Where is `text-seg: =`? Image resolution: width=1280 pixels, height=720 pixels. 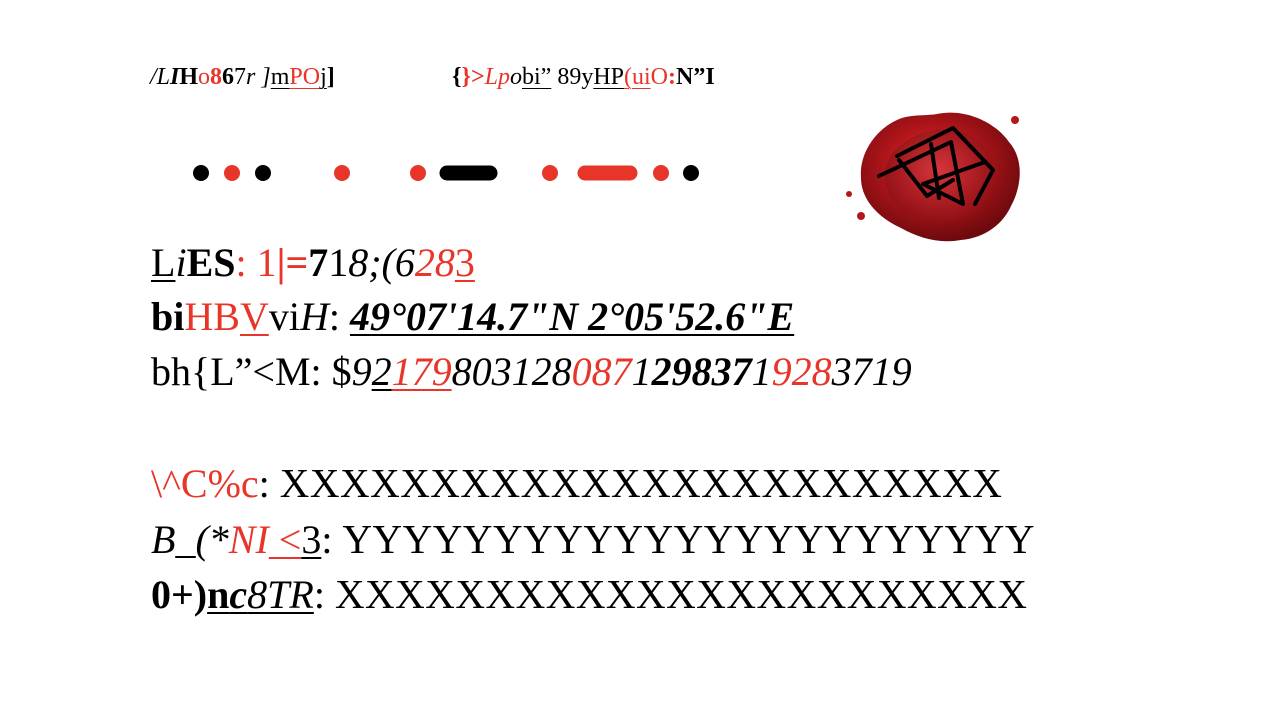 text-seg: = is located at coordinates (297, 262).